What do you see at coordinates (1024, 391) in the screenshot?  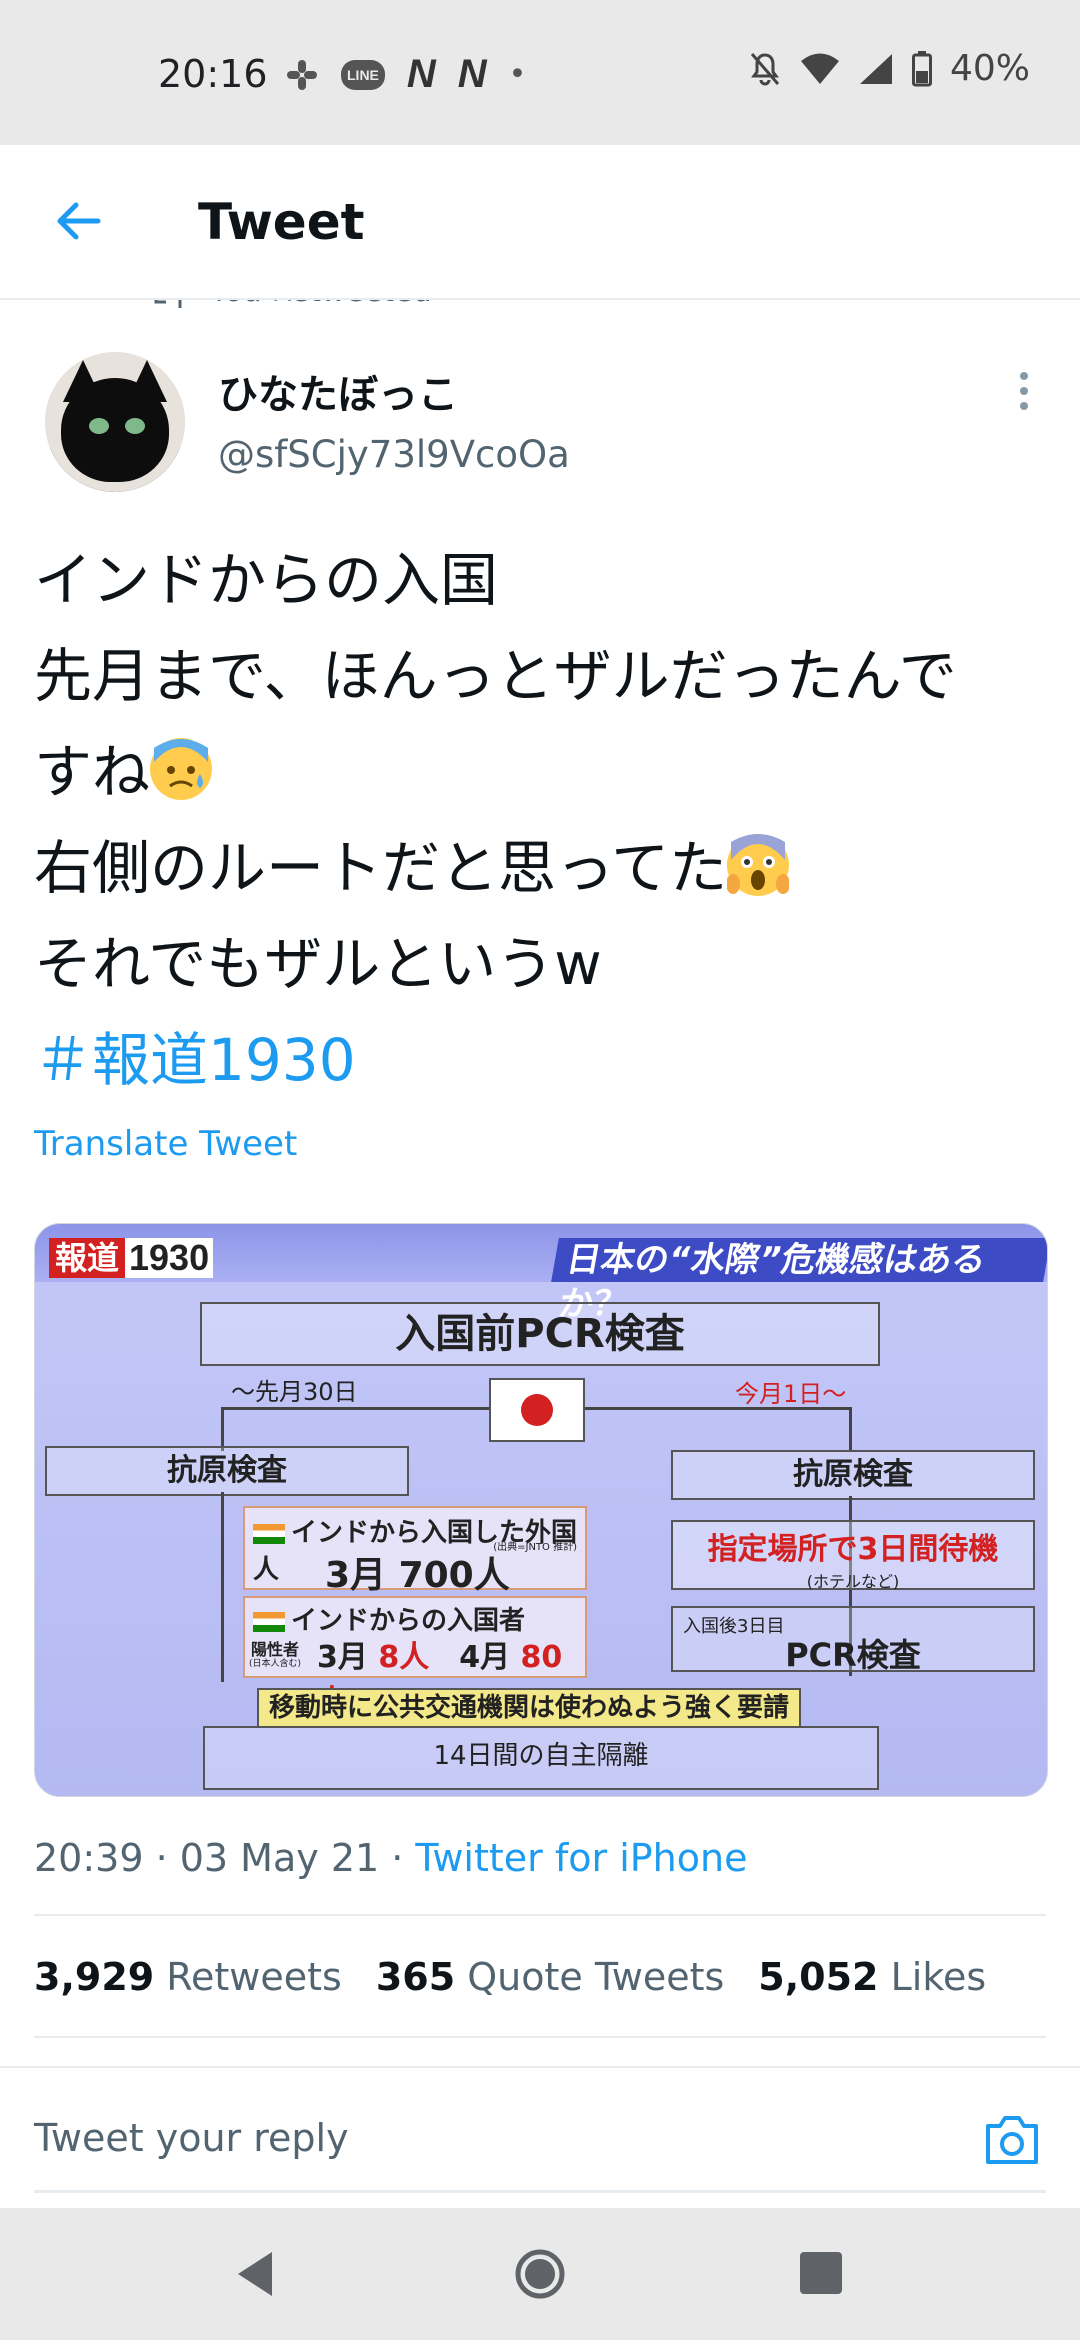 I see `more-options-icon` at bounding box center [1024, 391].